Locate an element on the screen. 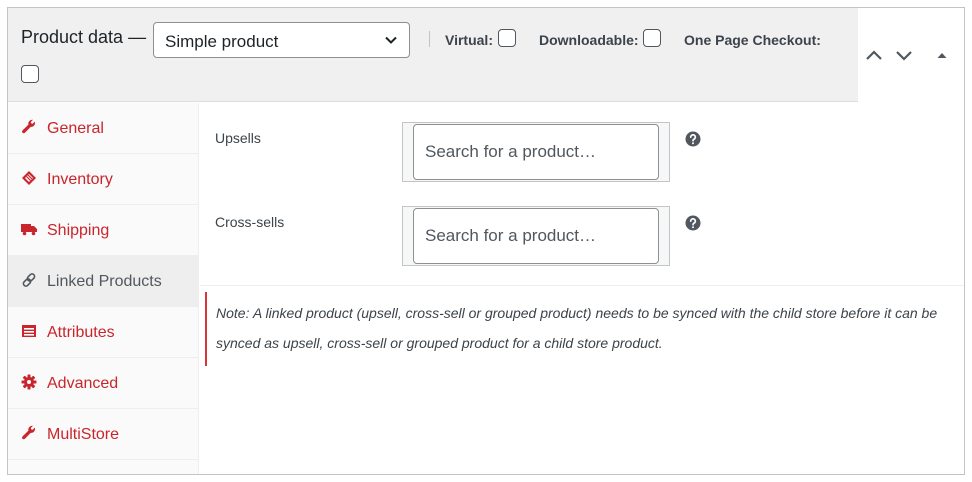 The image size is (972, 482). chevron-up-icon is located at coordinates (874, 55).